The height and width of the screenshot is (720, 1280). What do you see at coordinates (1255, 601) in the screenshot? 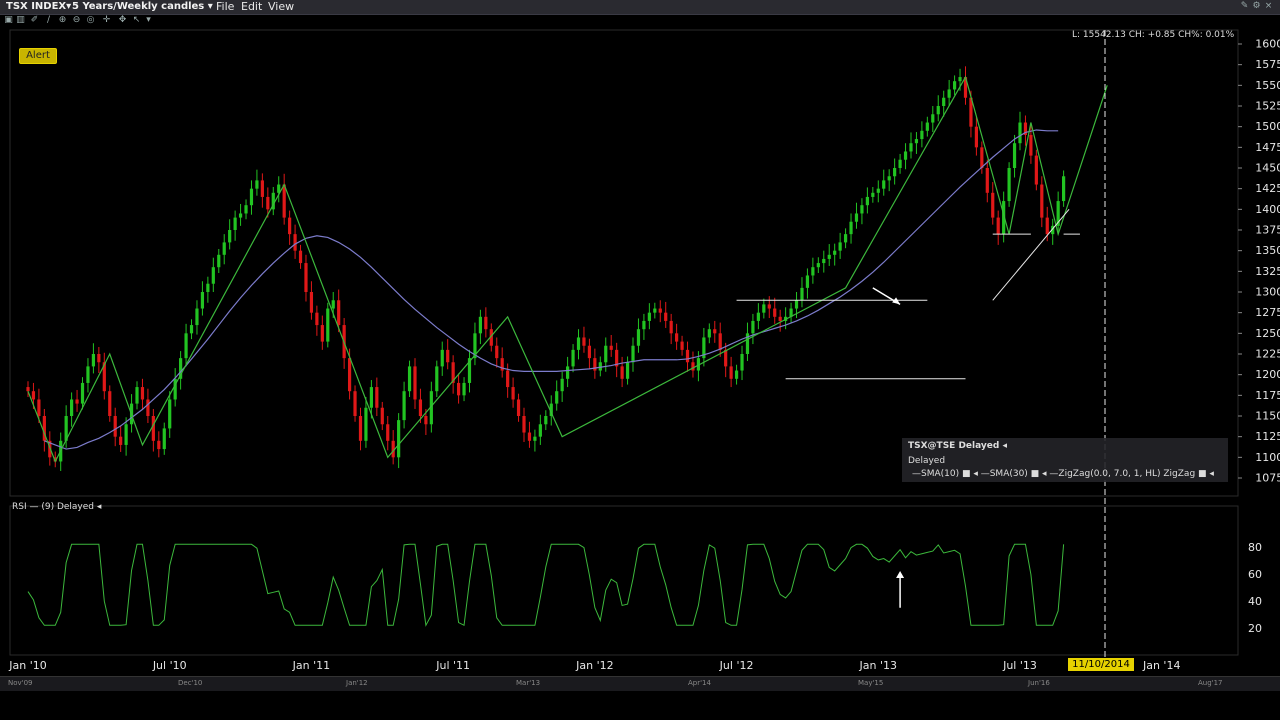
I see `rsi-tick-label: 40` at bounding box center [1255, 601].